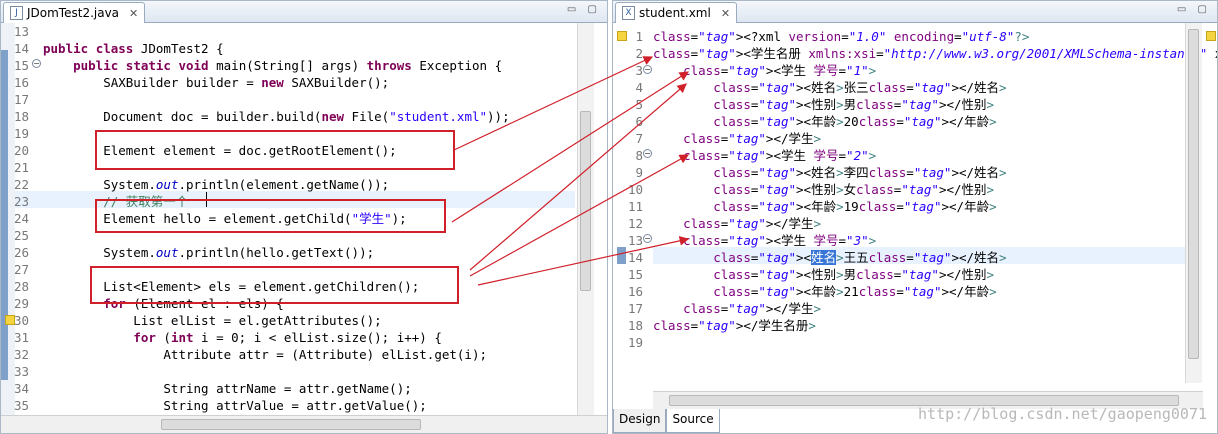 The width and height of the screenshot is (1218, 434). I want to click on line-number: 20, so click(21, 150).